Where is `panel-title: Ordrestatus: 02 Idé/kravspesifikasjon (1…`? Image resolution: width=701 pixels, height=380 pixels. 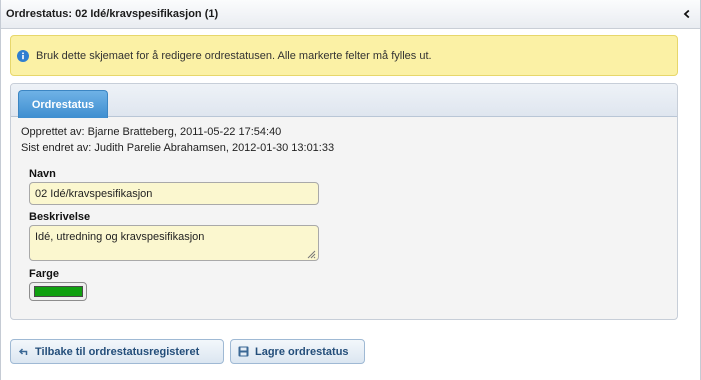 panel-title: Ordrestatus: 02 Idé/kravspesifikasjon (1… is located at coordinates (112, 14).